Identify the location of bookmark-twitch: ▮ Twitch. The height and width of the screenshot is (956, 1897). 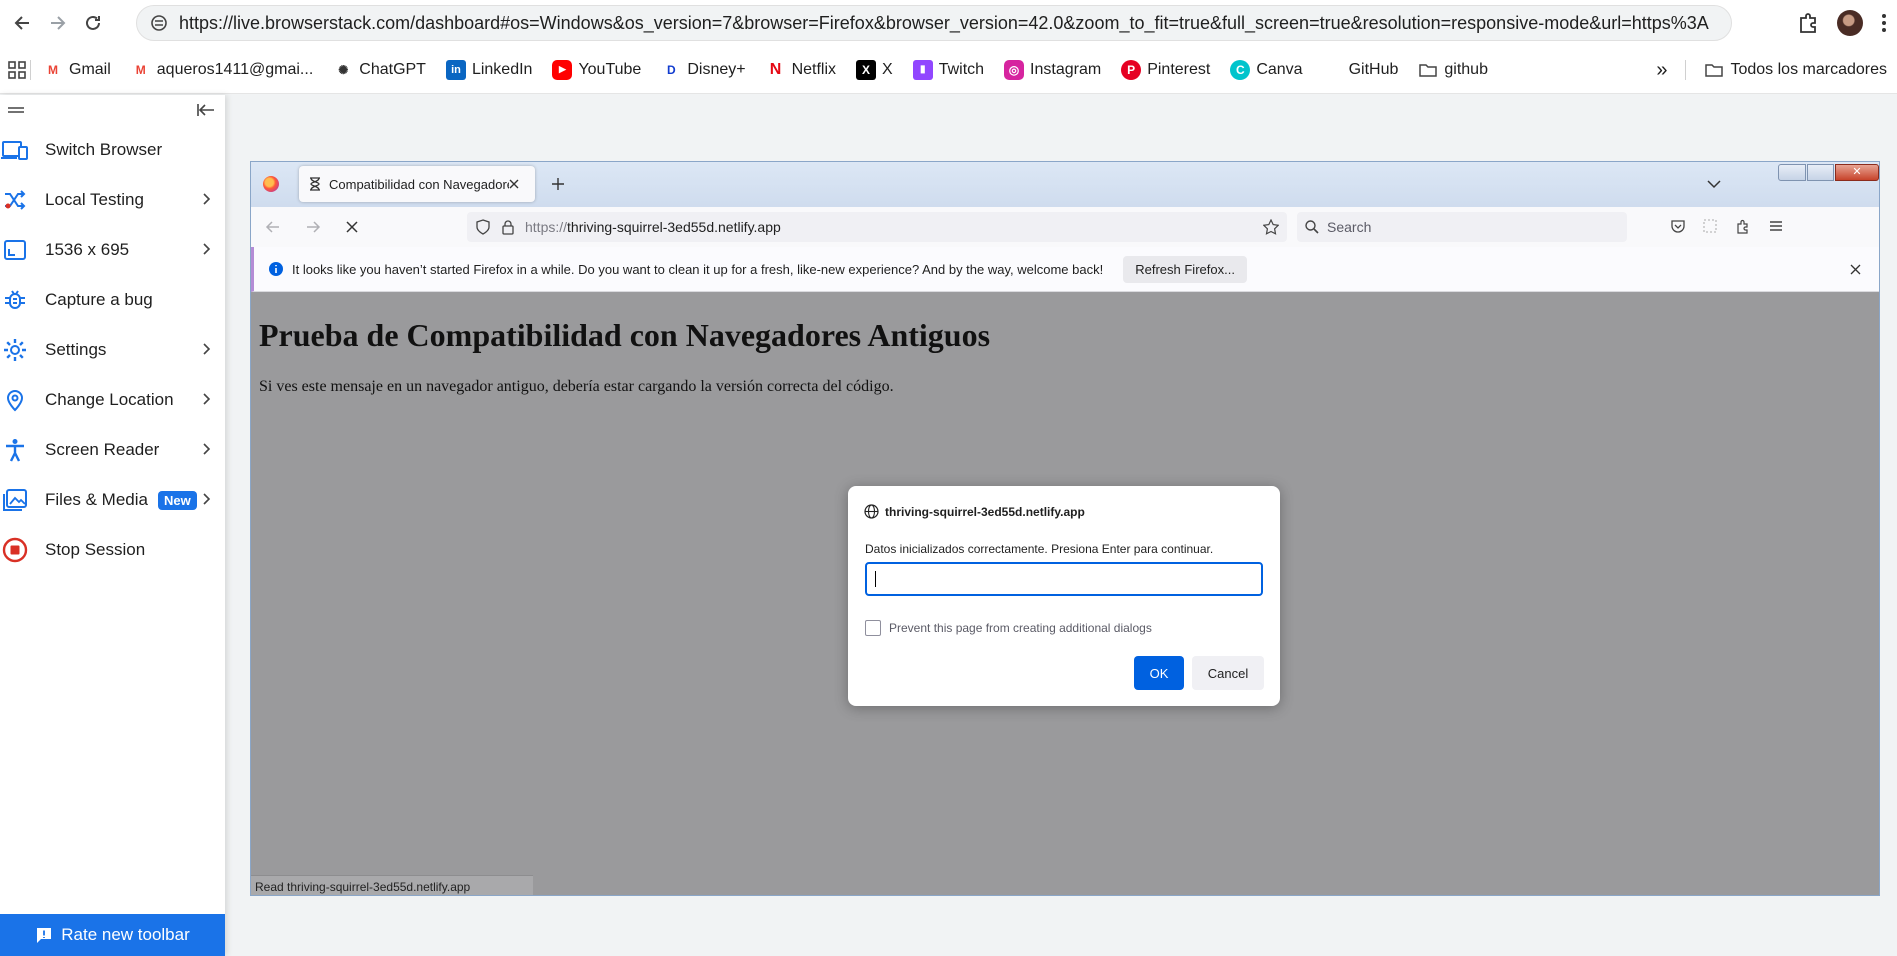
(948, 69).